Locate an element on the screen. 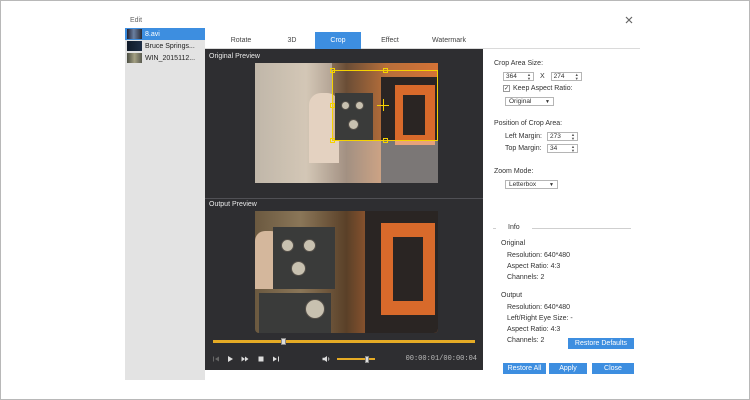 The height and width of the screenshot is (400, 750). timeline-handle is located at coordinates (284, 341).